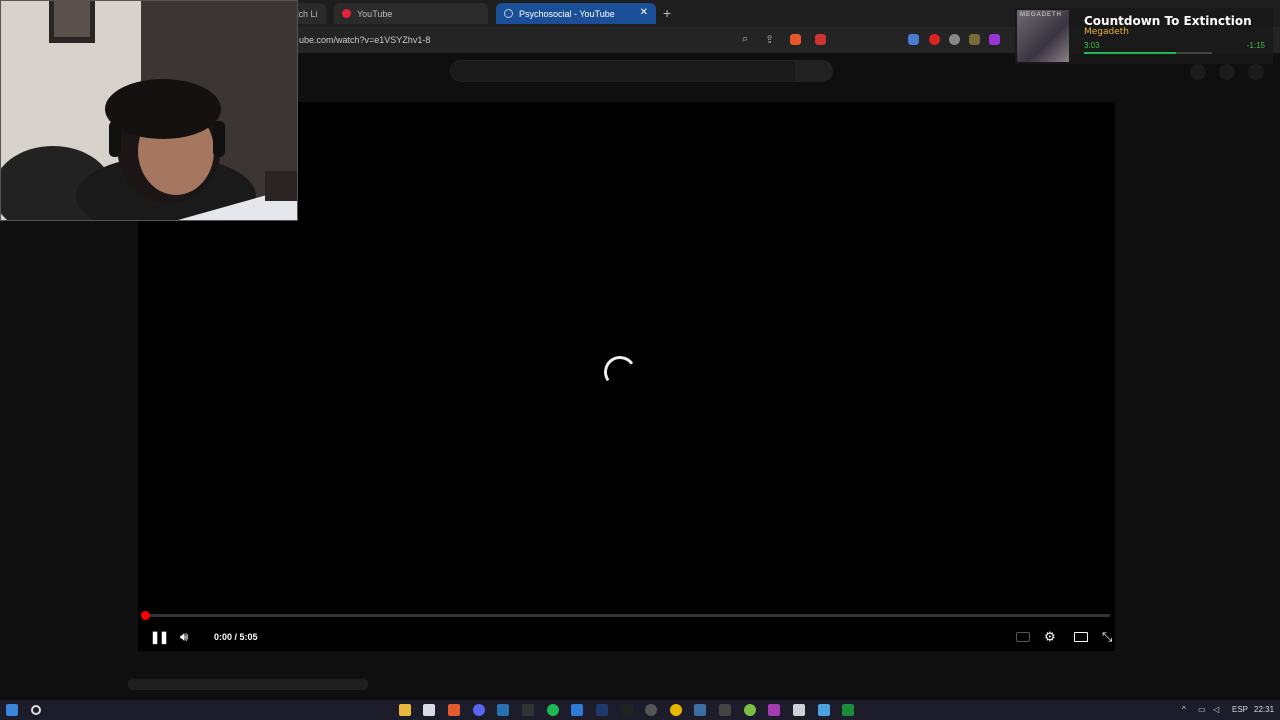 This screenshot has height=720, width=1280. What do you see at coordinates (1050, 637) in the screenshot?
I see `settings-gear-icon: ⚙` at bounding box center [1050, 637].